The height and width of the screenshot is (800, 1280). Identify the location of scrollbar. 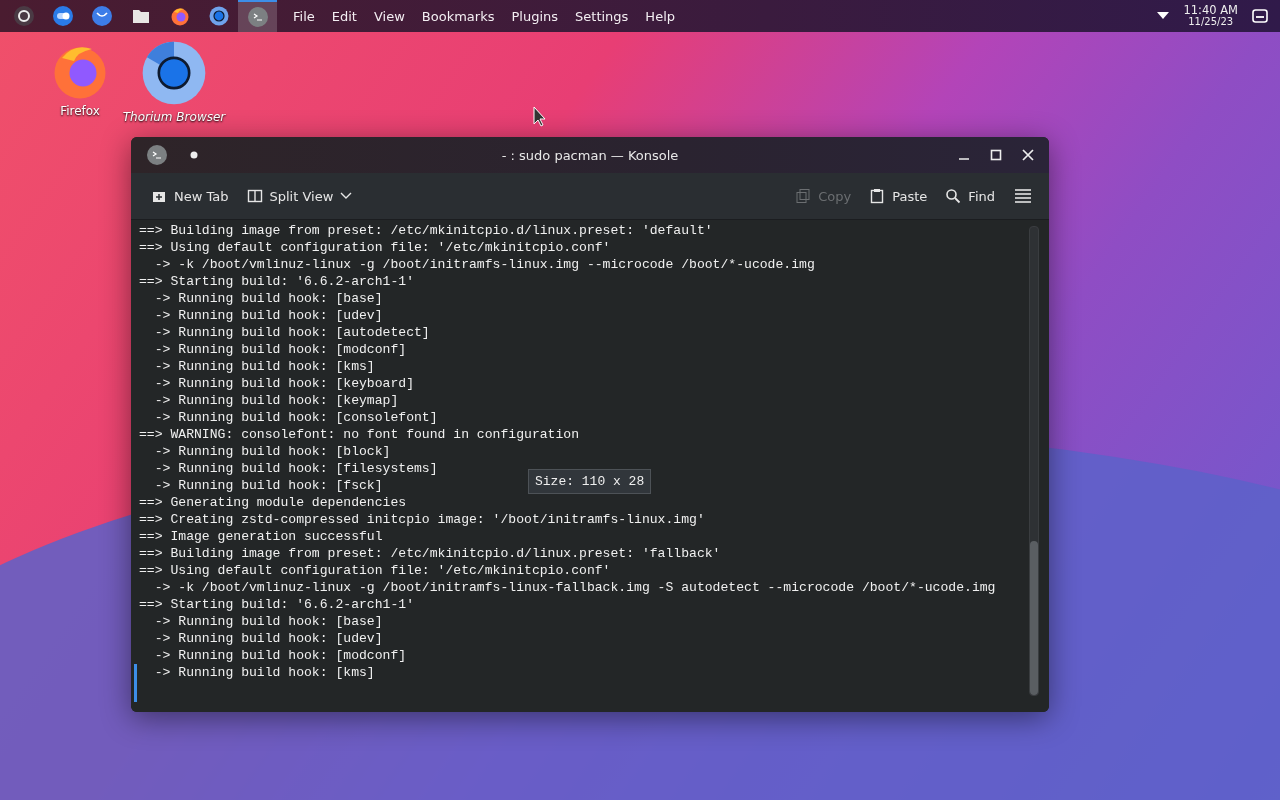
(1034, 461).